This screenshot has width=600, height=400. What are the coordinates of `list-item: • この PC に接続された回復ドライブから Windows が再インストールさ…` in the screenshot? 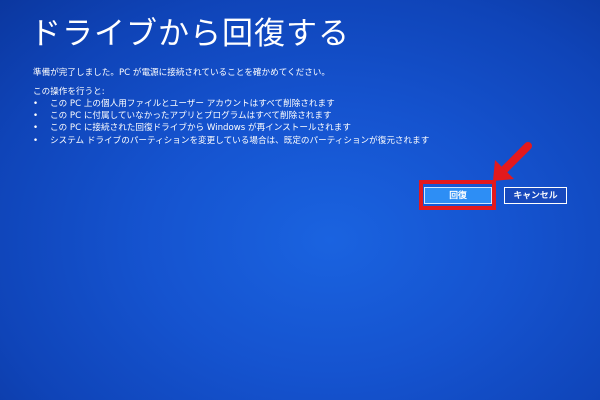 It's located at (231, 128).